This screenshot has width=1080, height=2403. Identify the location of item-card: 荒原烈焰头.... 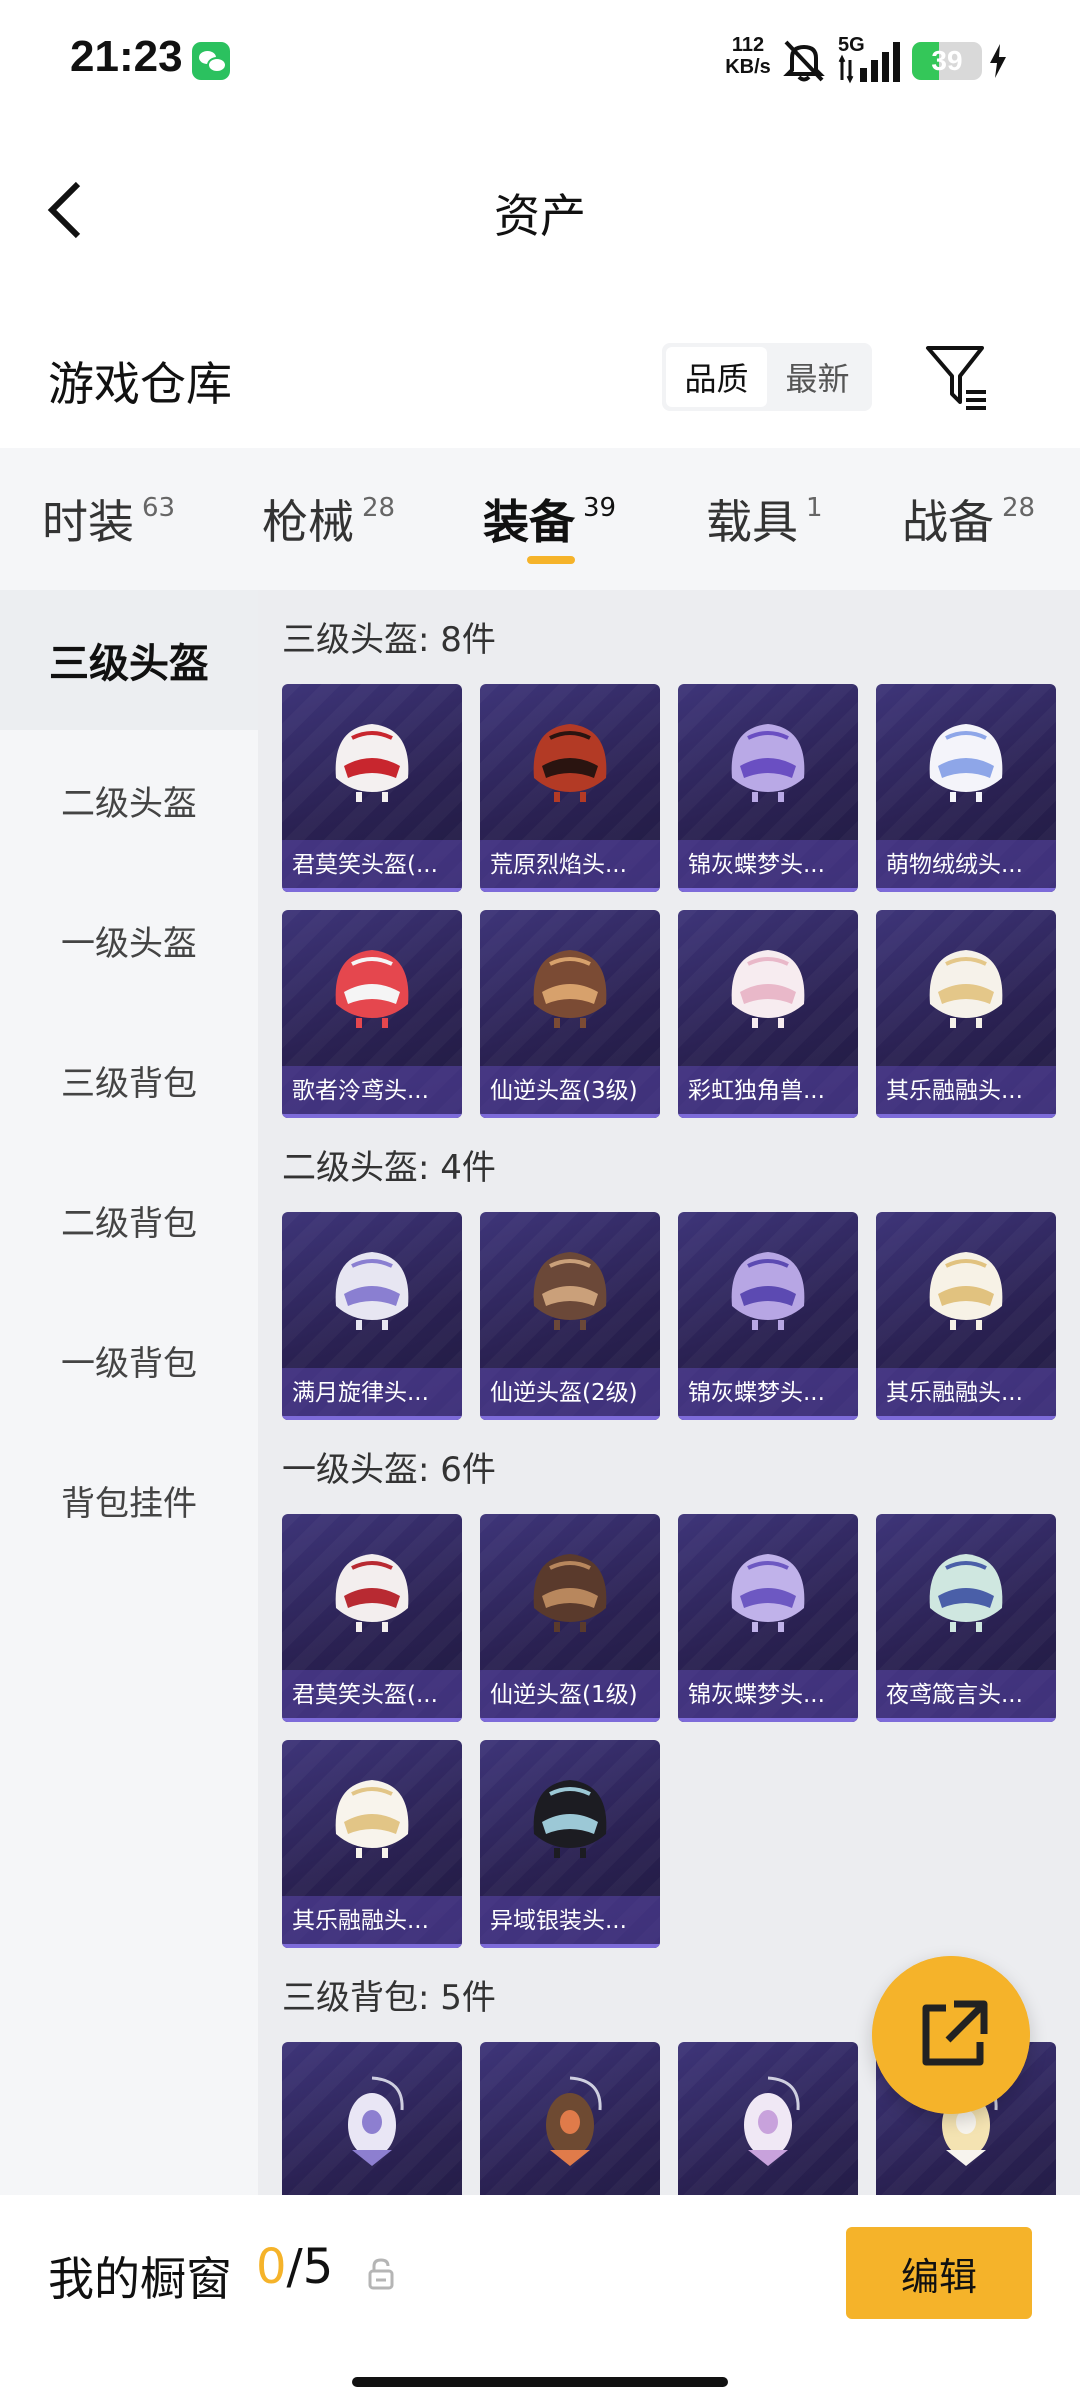
(570, 788).